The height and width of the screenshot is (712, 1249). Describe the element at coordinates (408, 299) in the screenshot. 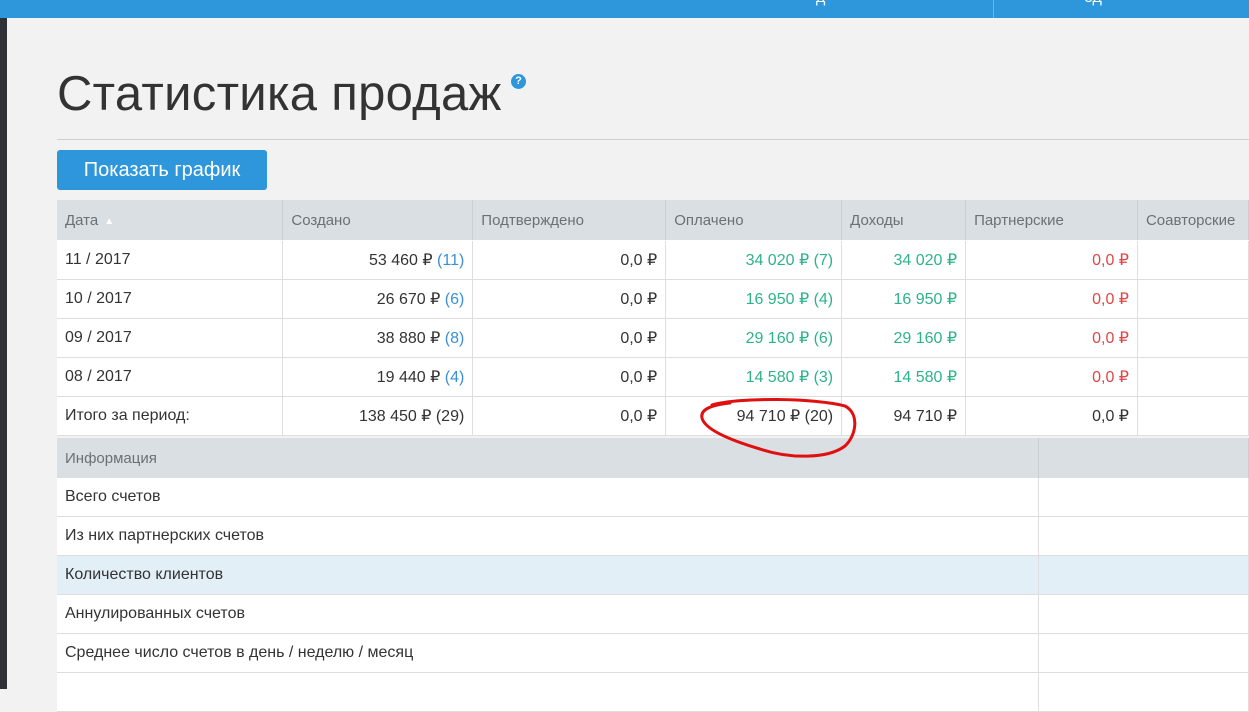

I see `created-sum: 26 670 ₽` at that location.